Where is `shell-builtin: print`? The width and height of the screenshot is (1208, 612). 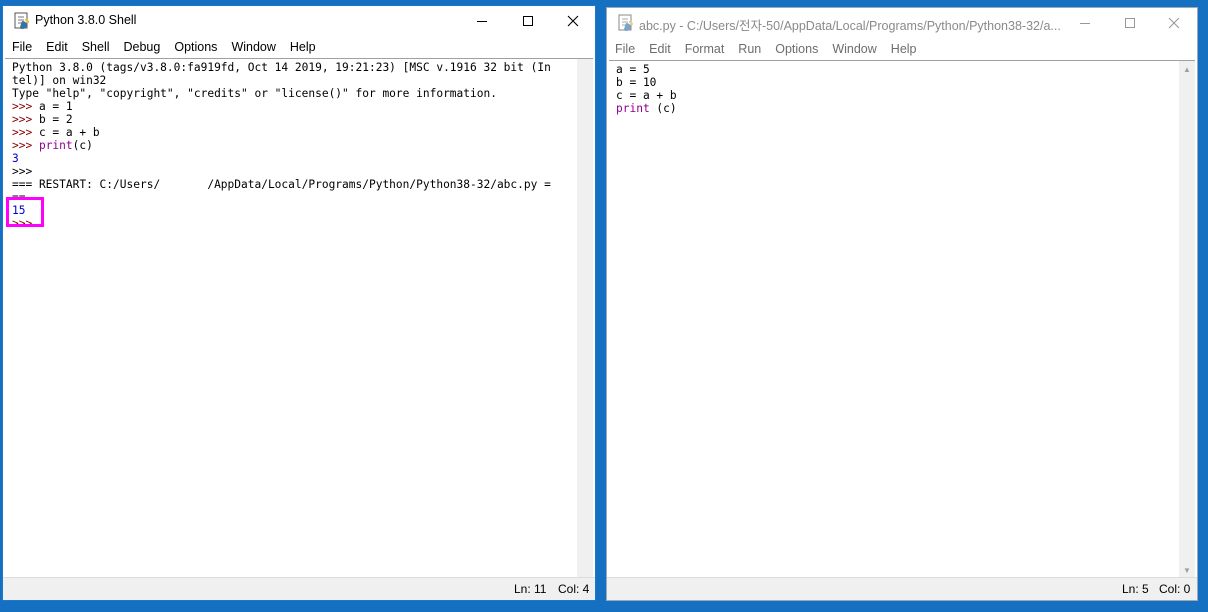 shell-builtin: print is located at coordinates (55, 145).